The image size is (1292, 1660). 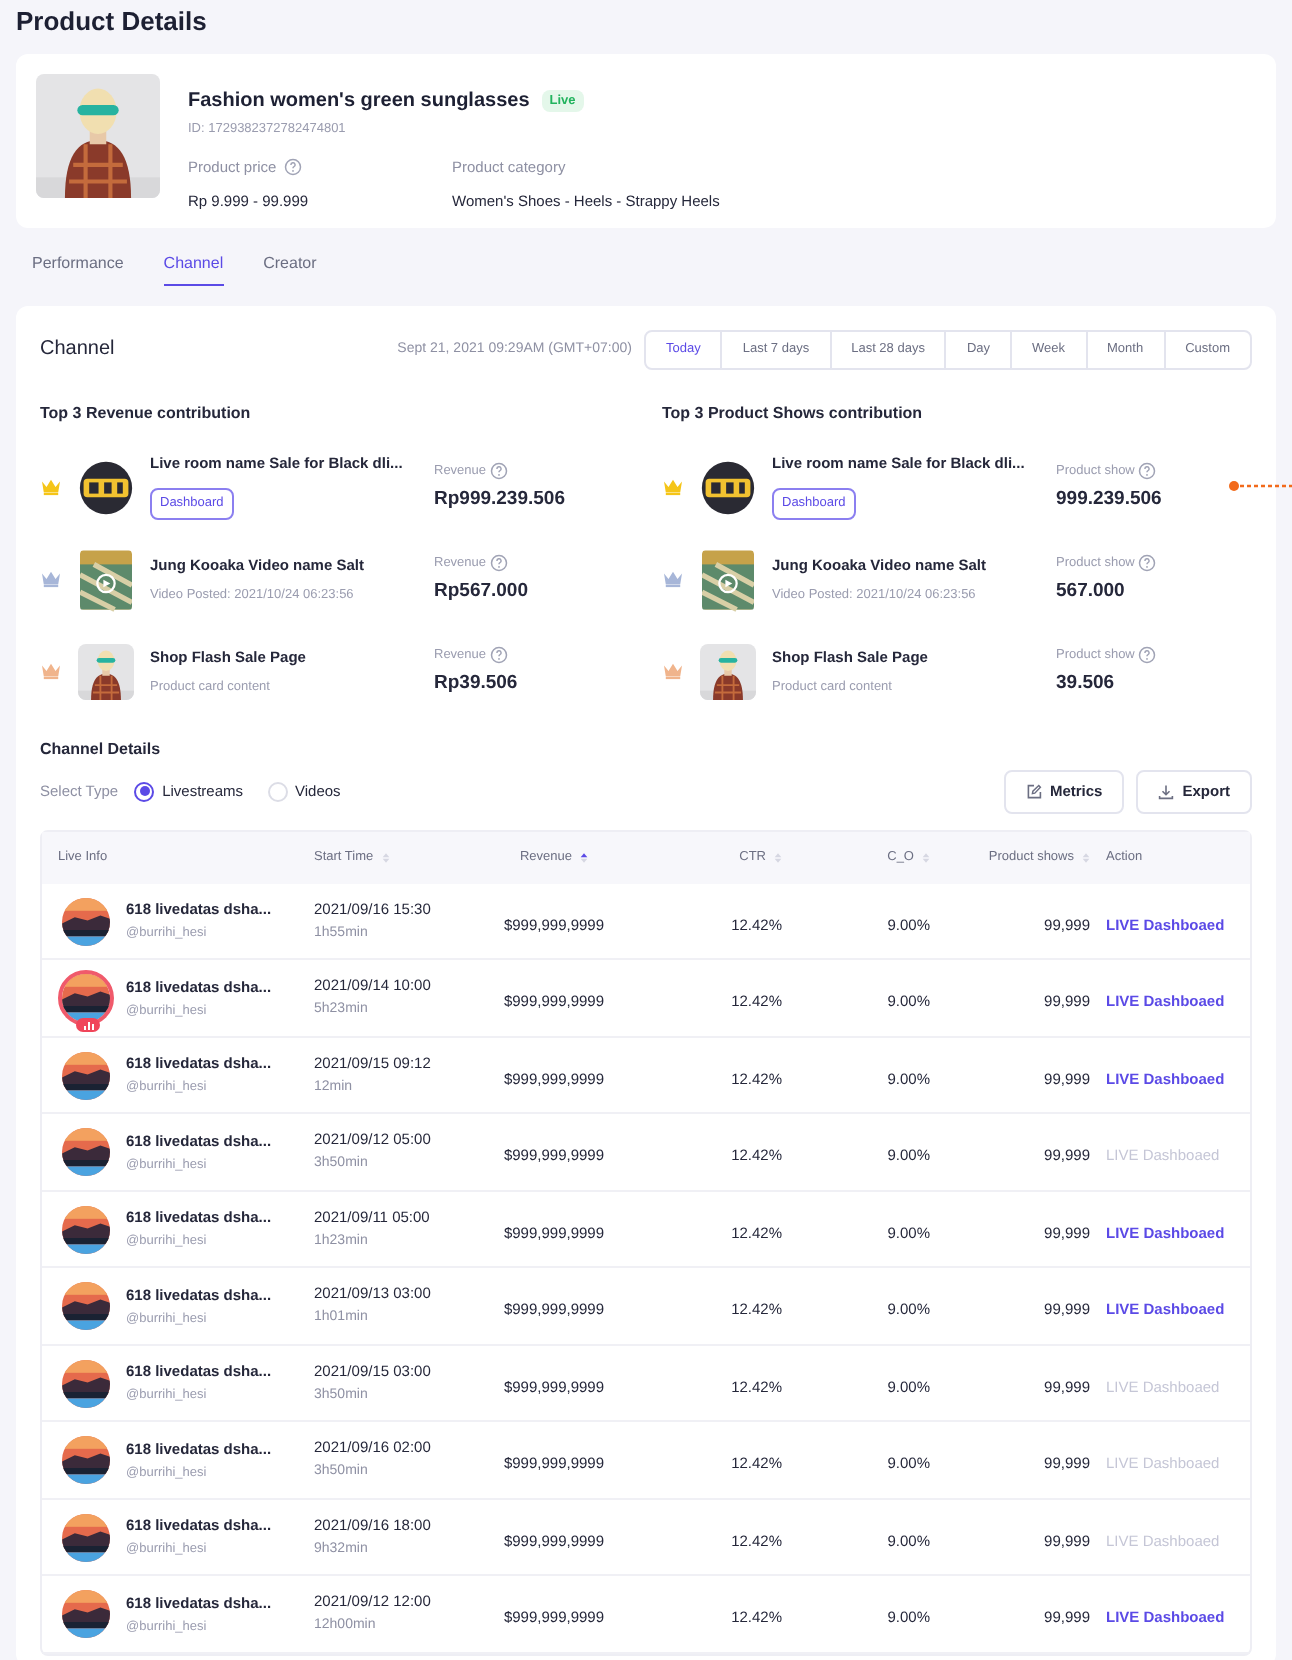 What do you see at coordinates (1086, 683) in the screenshot?
I see `metric-value: 39.506` at bounding box center [1086, 683].